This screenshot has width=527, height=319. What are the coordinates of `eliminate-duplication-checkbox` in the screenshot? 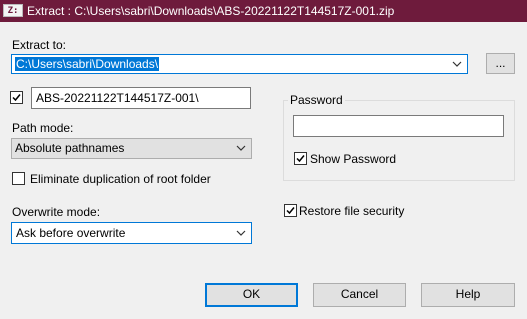 It's located at (18, 178).